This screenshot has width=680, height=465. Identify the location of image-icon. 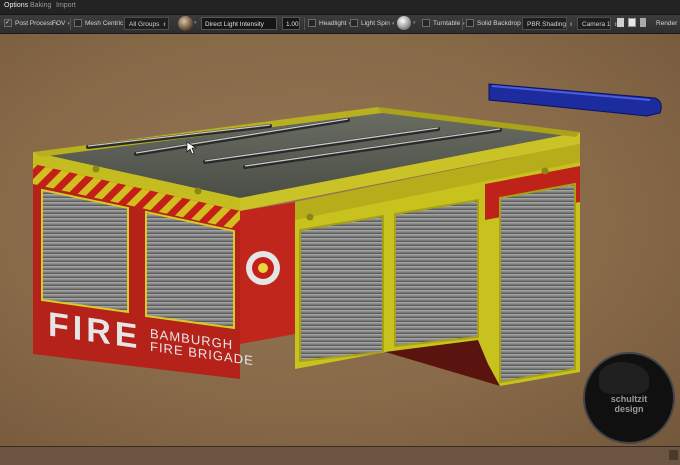
(632, 22).